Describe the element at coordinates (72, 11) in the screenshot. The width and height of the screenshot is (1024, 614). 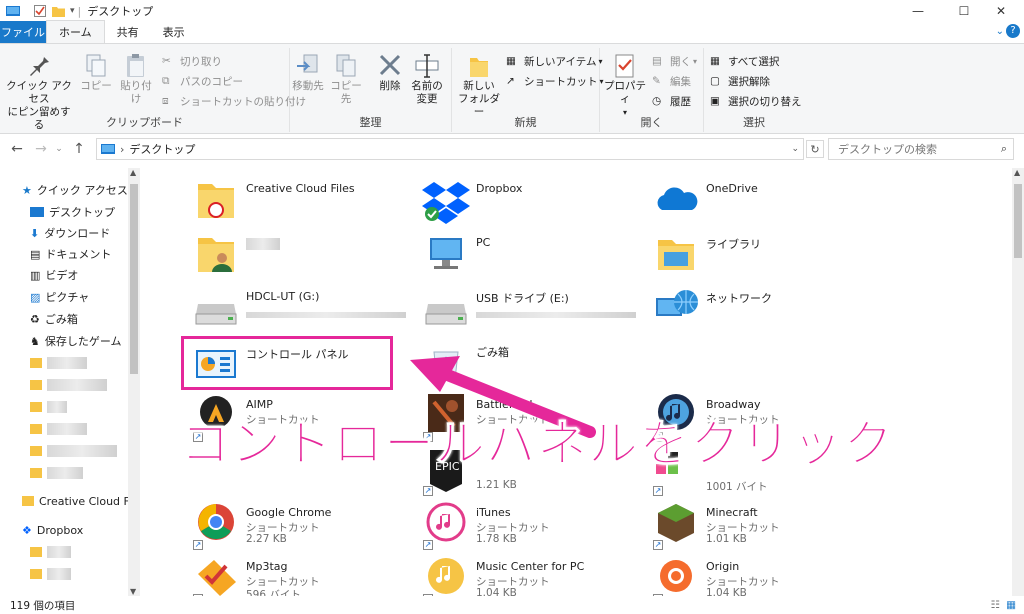
I see `customize-quick-access-icon: ▾` at that location.